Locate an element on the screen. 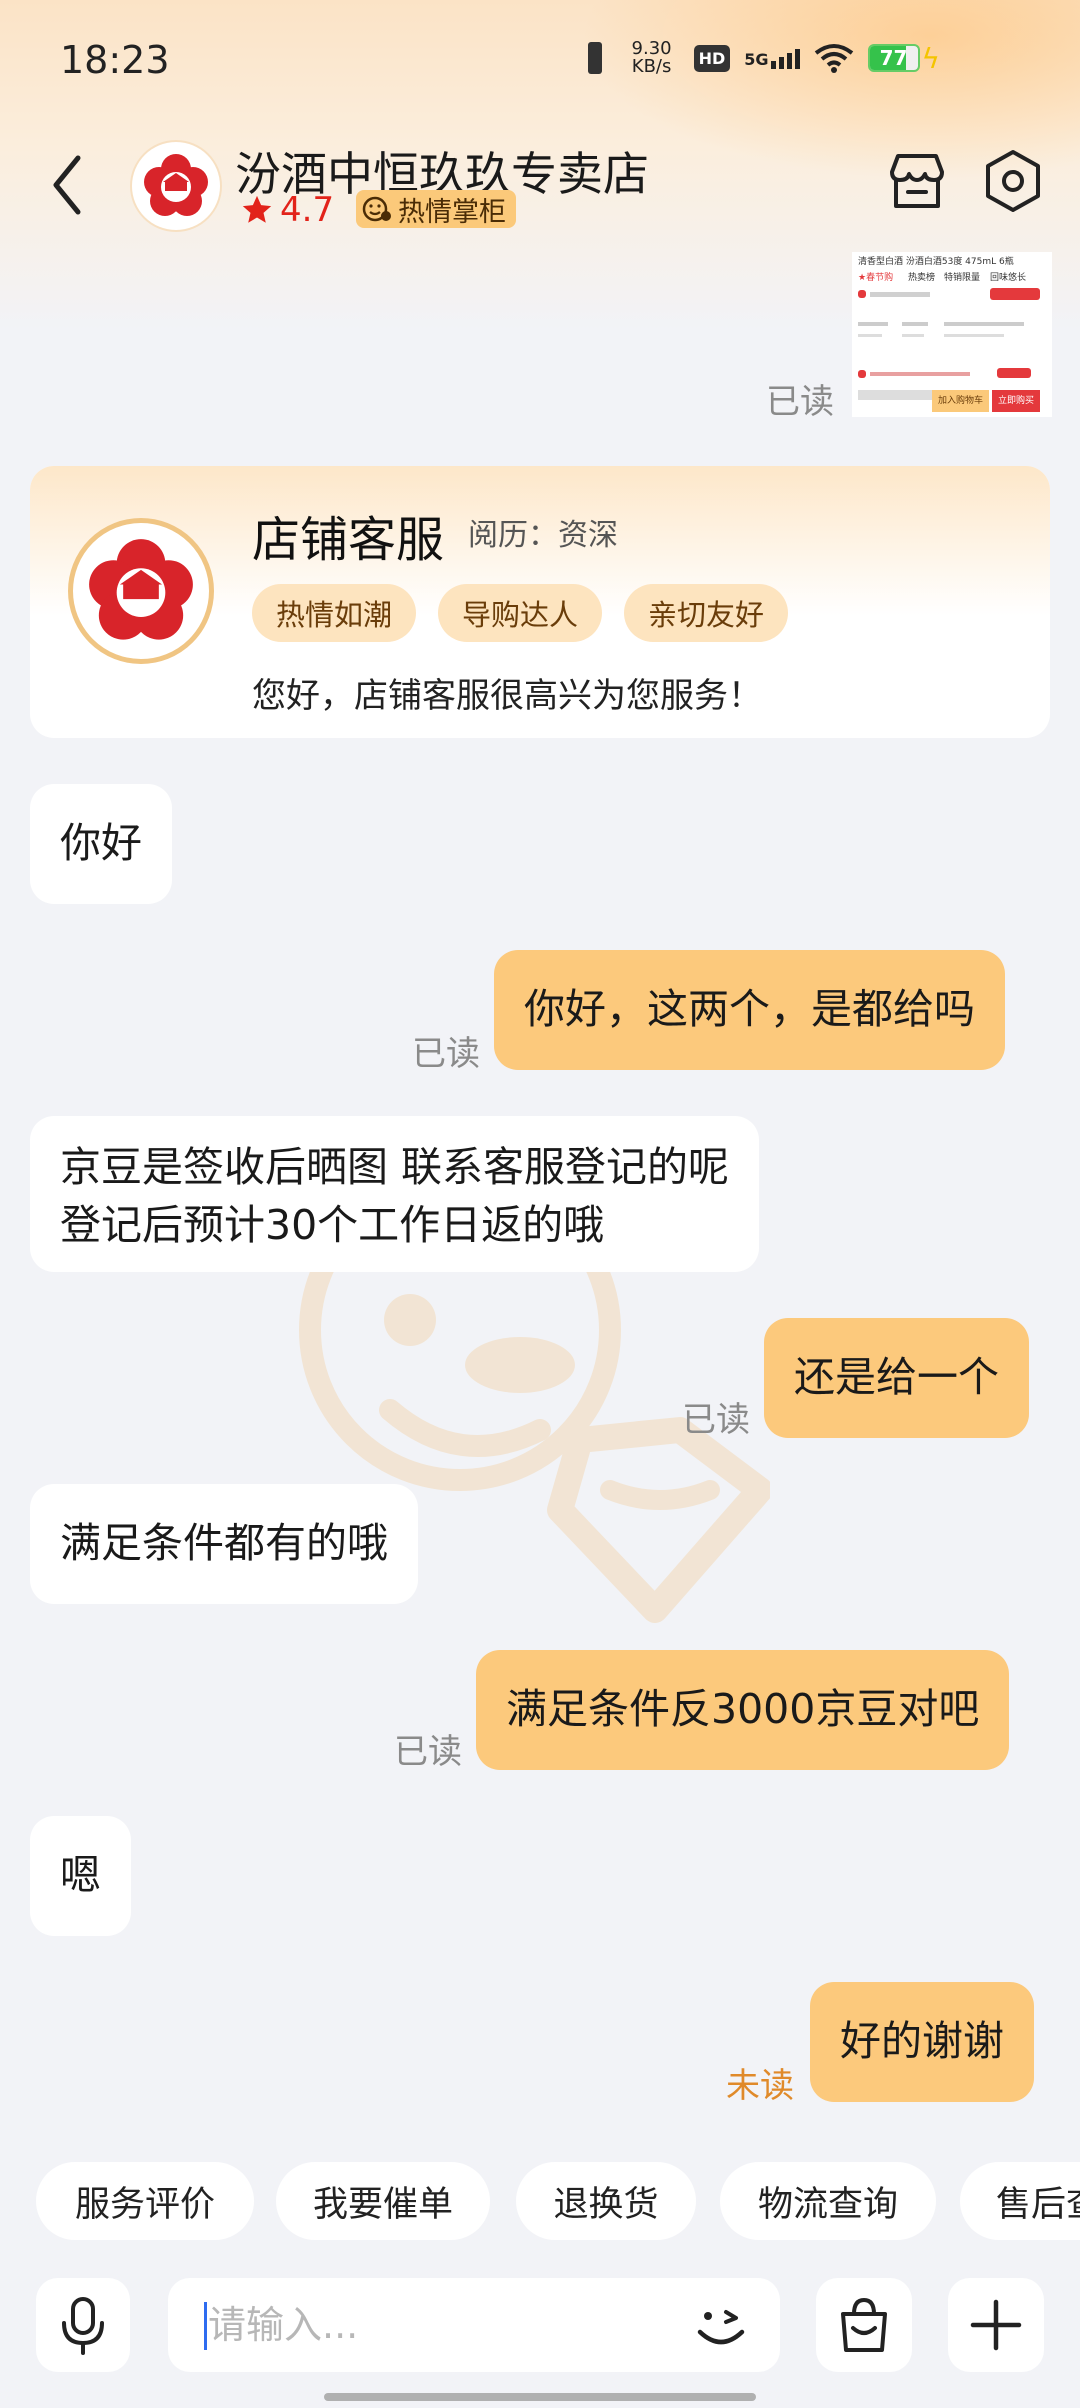 This screenshot has height=2408, width=1080. plus-icon is located at coordinates (996, 2325).